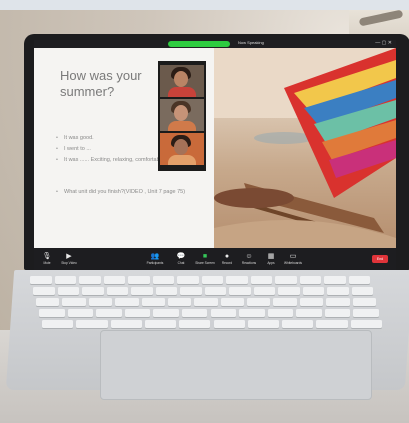 The height and width of the screenshot is (423, 409). I want to click on trackpad, so click(236, 365).